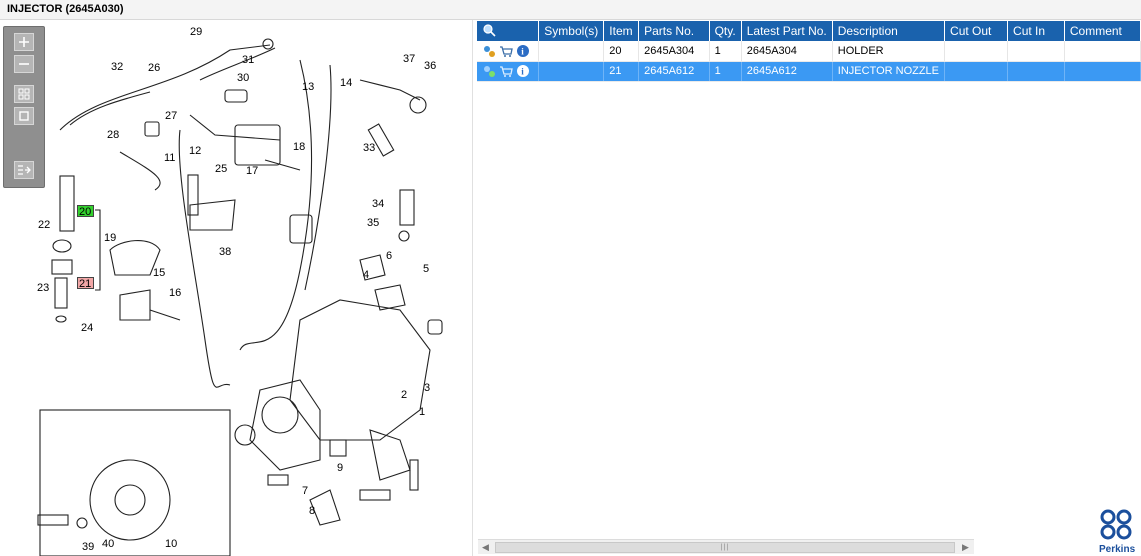 This screenshot has width=1141, height=556. I want to click on cell-item: 21, so click(621, 71).